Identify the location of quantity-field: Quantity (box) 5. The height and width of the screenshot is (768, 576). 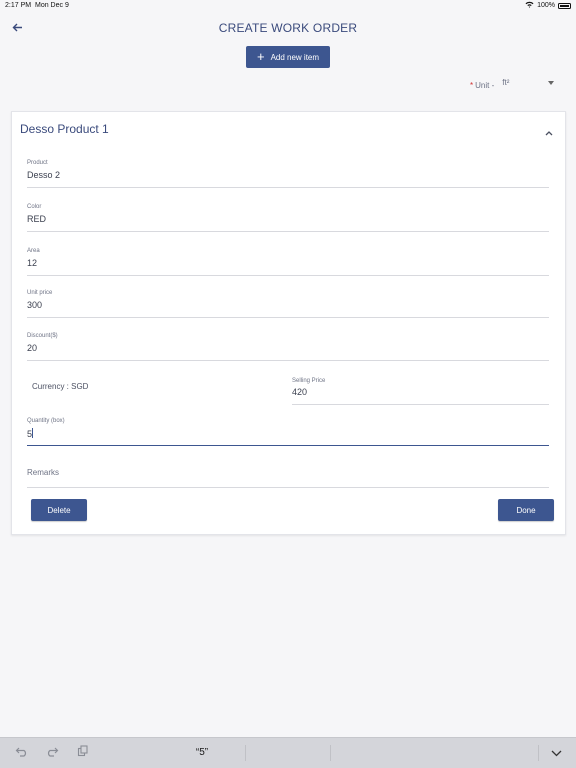
(288, 432).